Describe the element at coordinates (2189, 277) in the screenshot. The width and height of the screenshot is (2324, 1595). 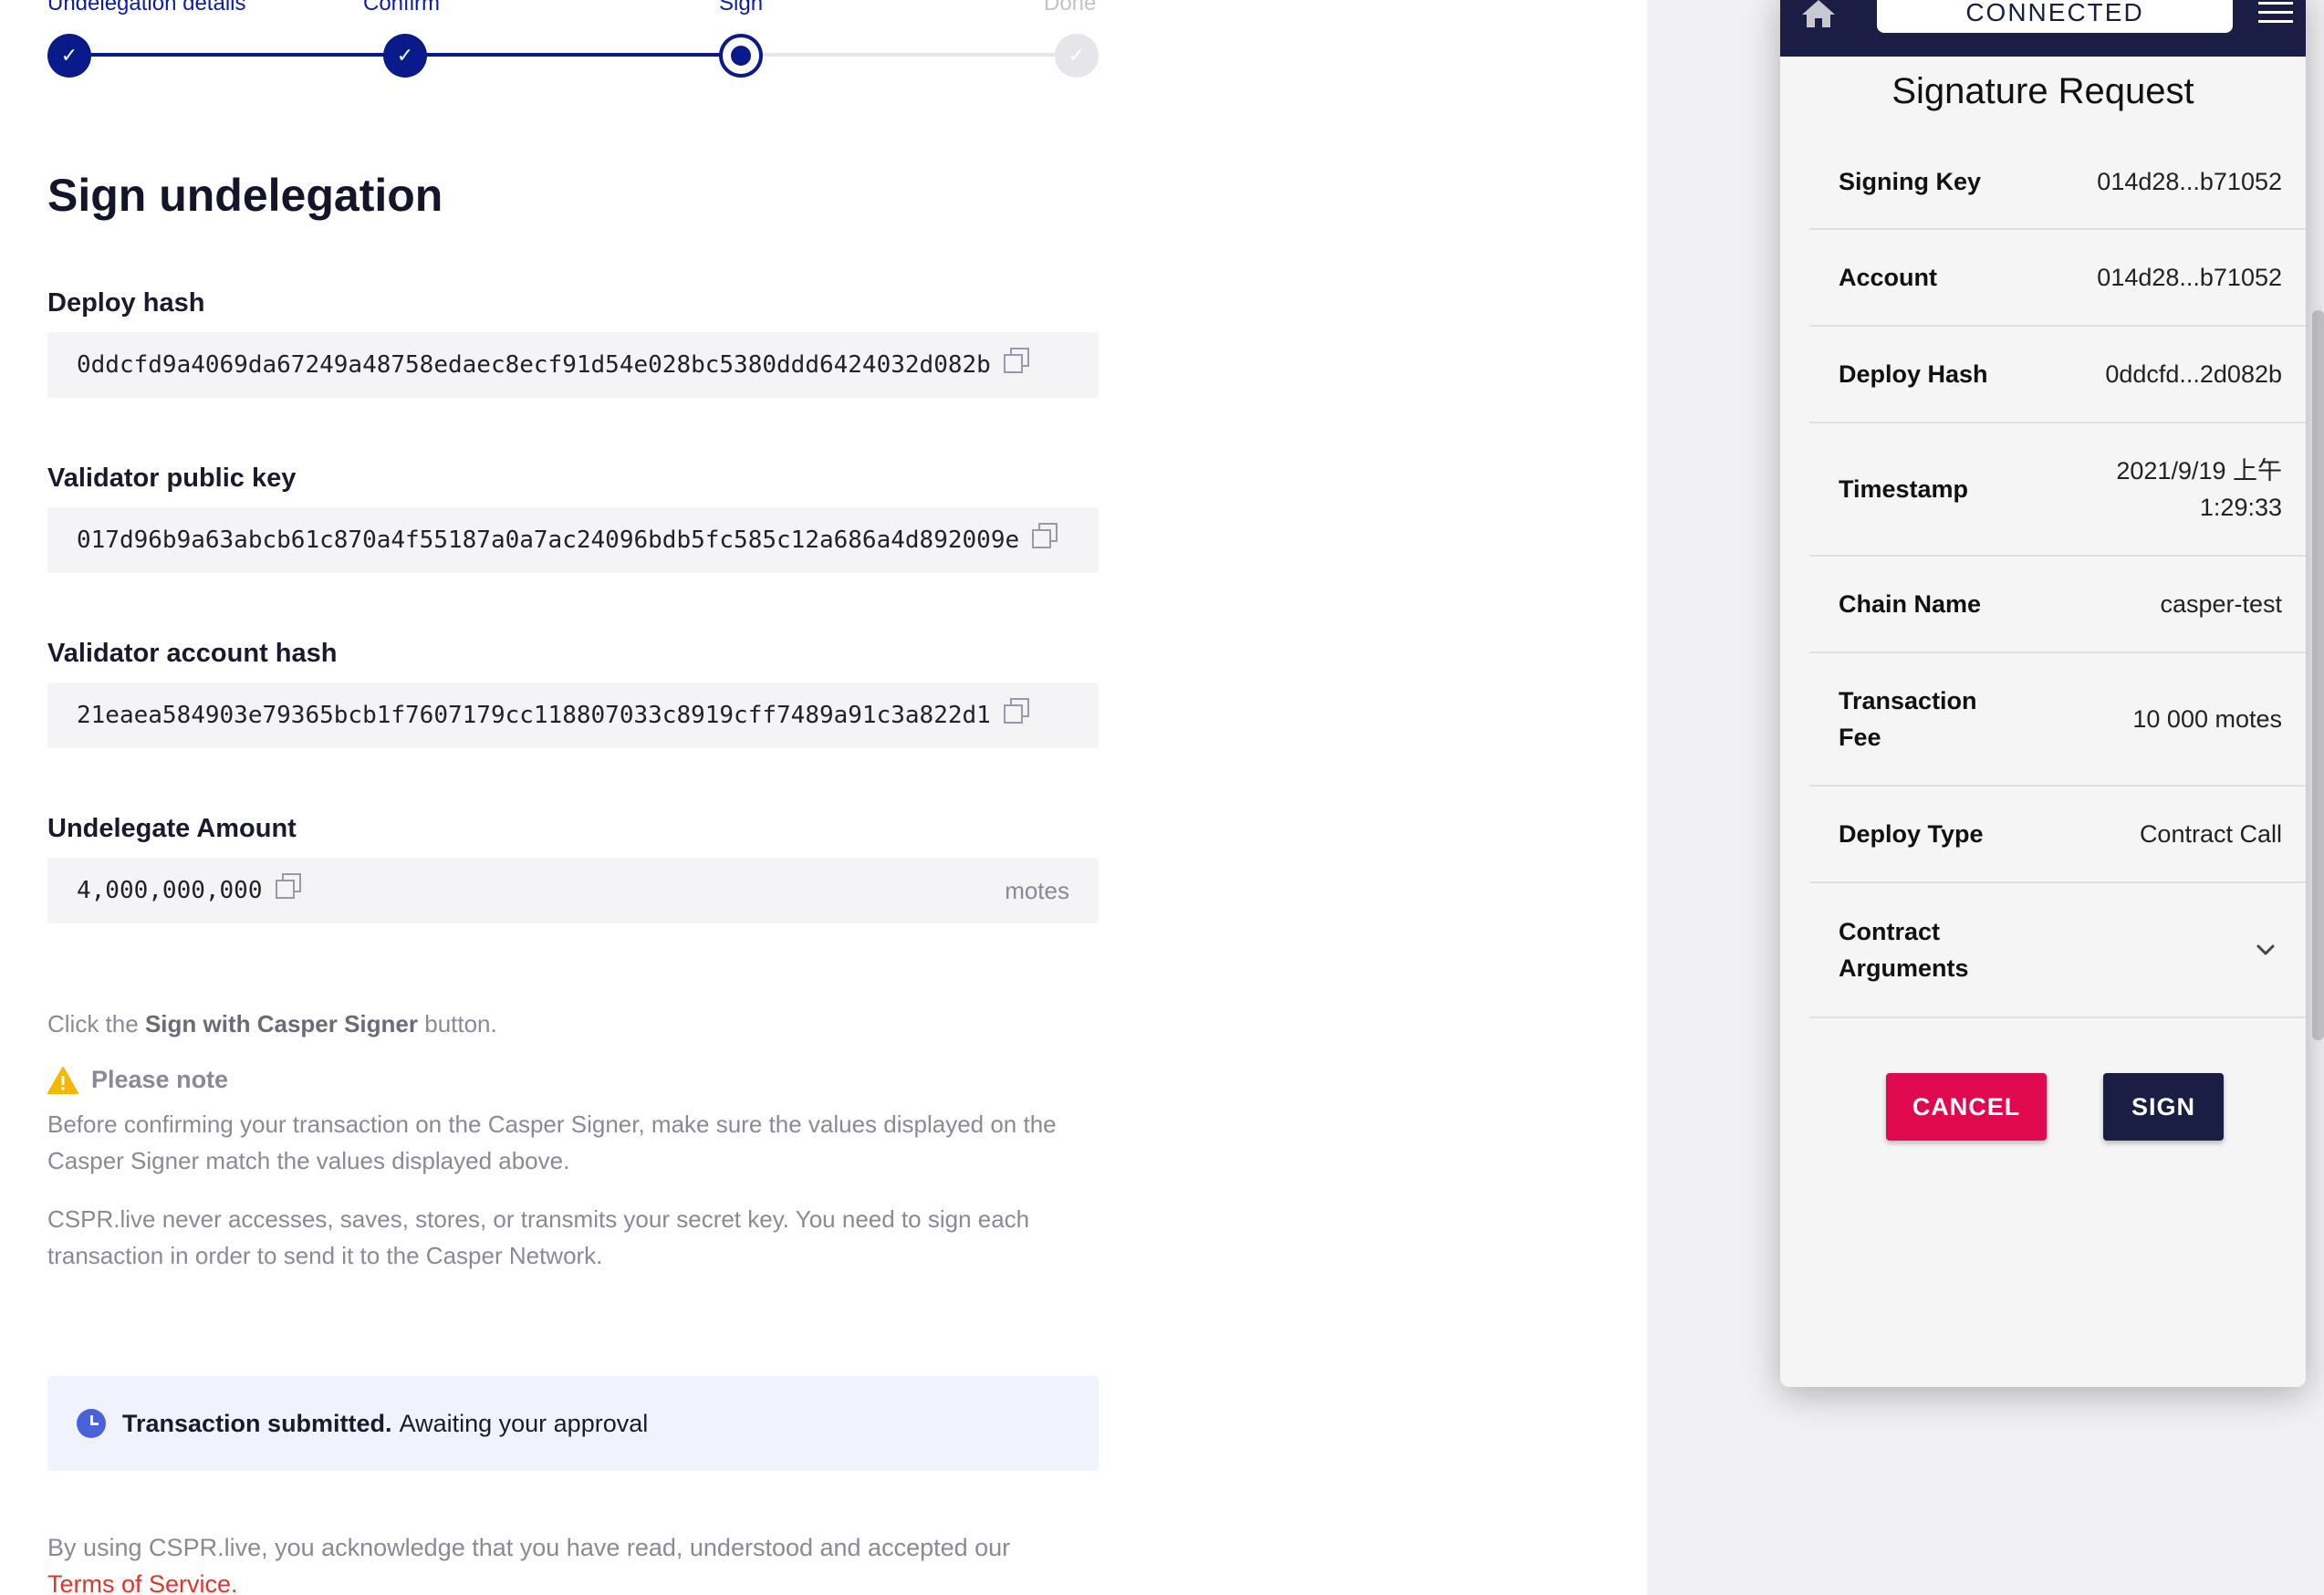
I see `account-value: 014d28...b71052` at that location.